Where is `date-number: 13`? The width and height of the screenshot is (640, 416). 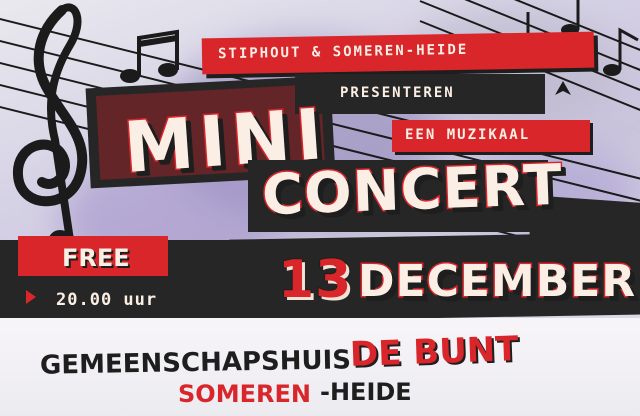
date-number: 13 is located at coordinates (315, 280).